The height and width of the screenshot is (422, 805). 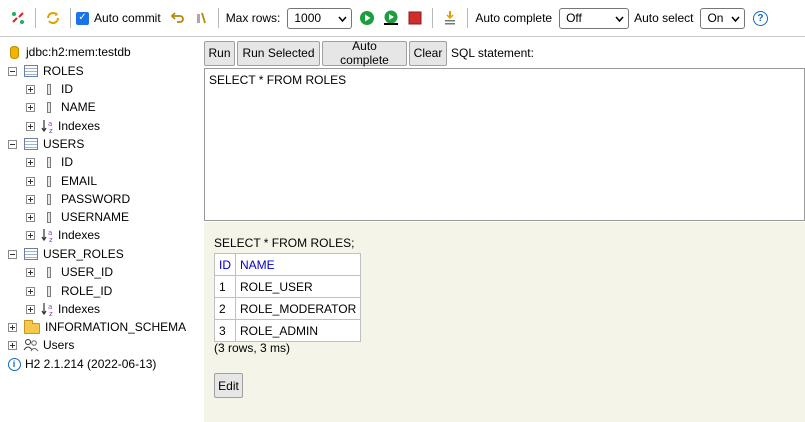 I want to click on column-label: EMAIL, so click(x=79, y=181).